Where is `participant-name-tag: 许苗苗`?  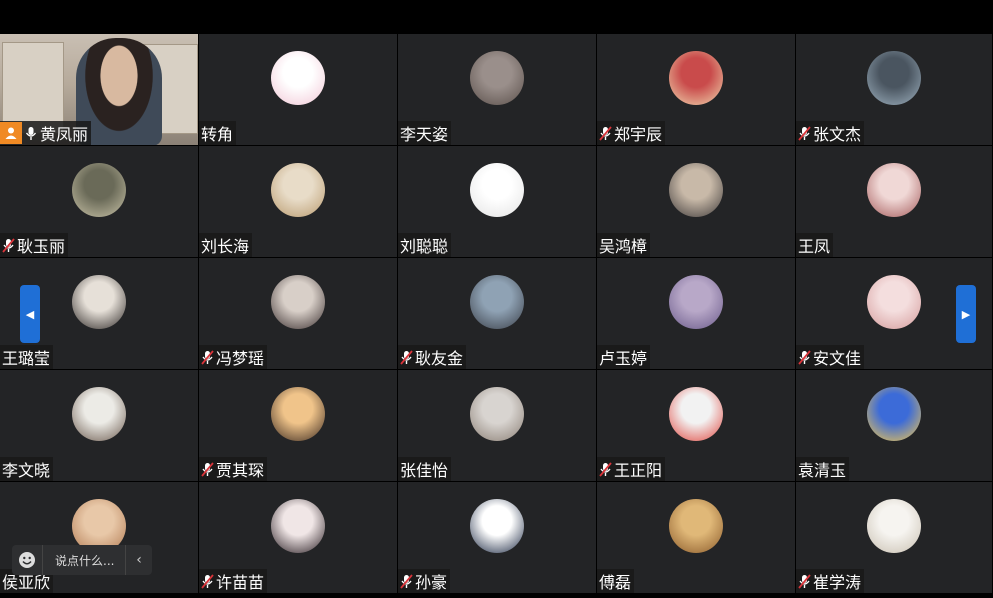
participant-name-tag: 许苗苗 is located at coordinates (233, 581).